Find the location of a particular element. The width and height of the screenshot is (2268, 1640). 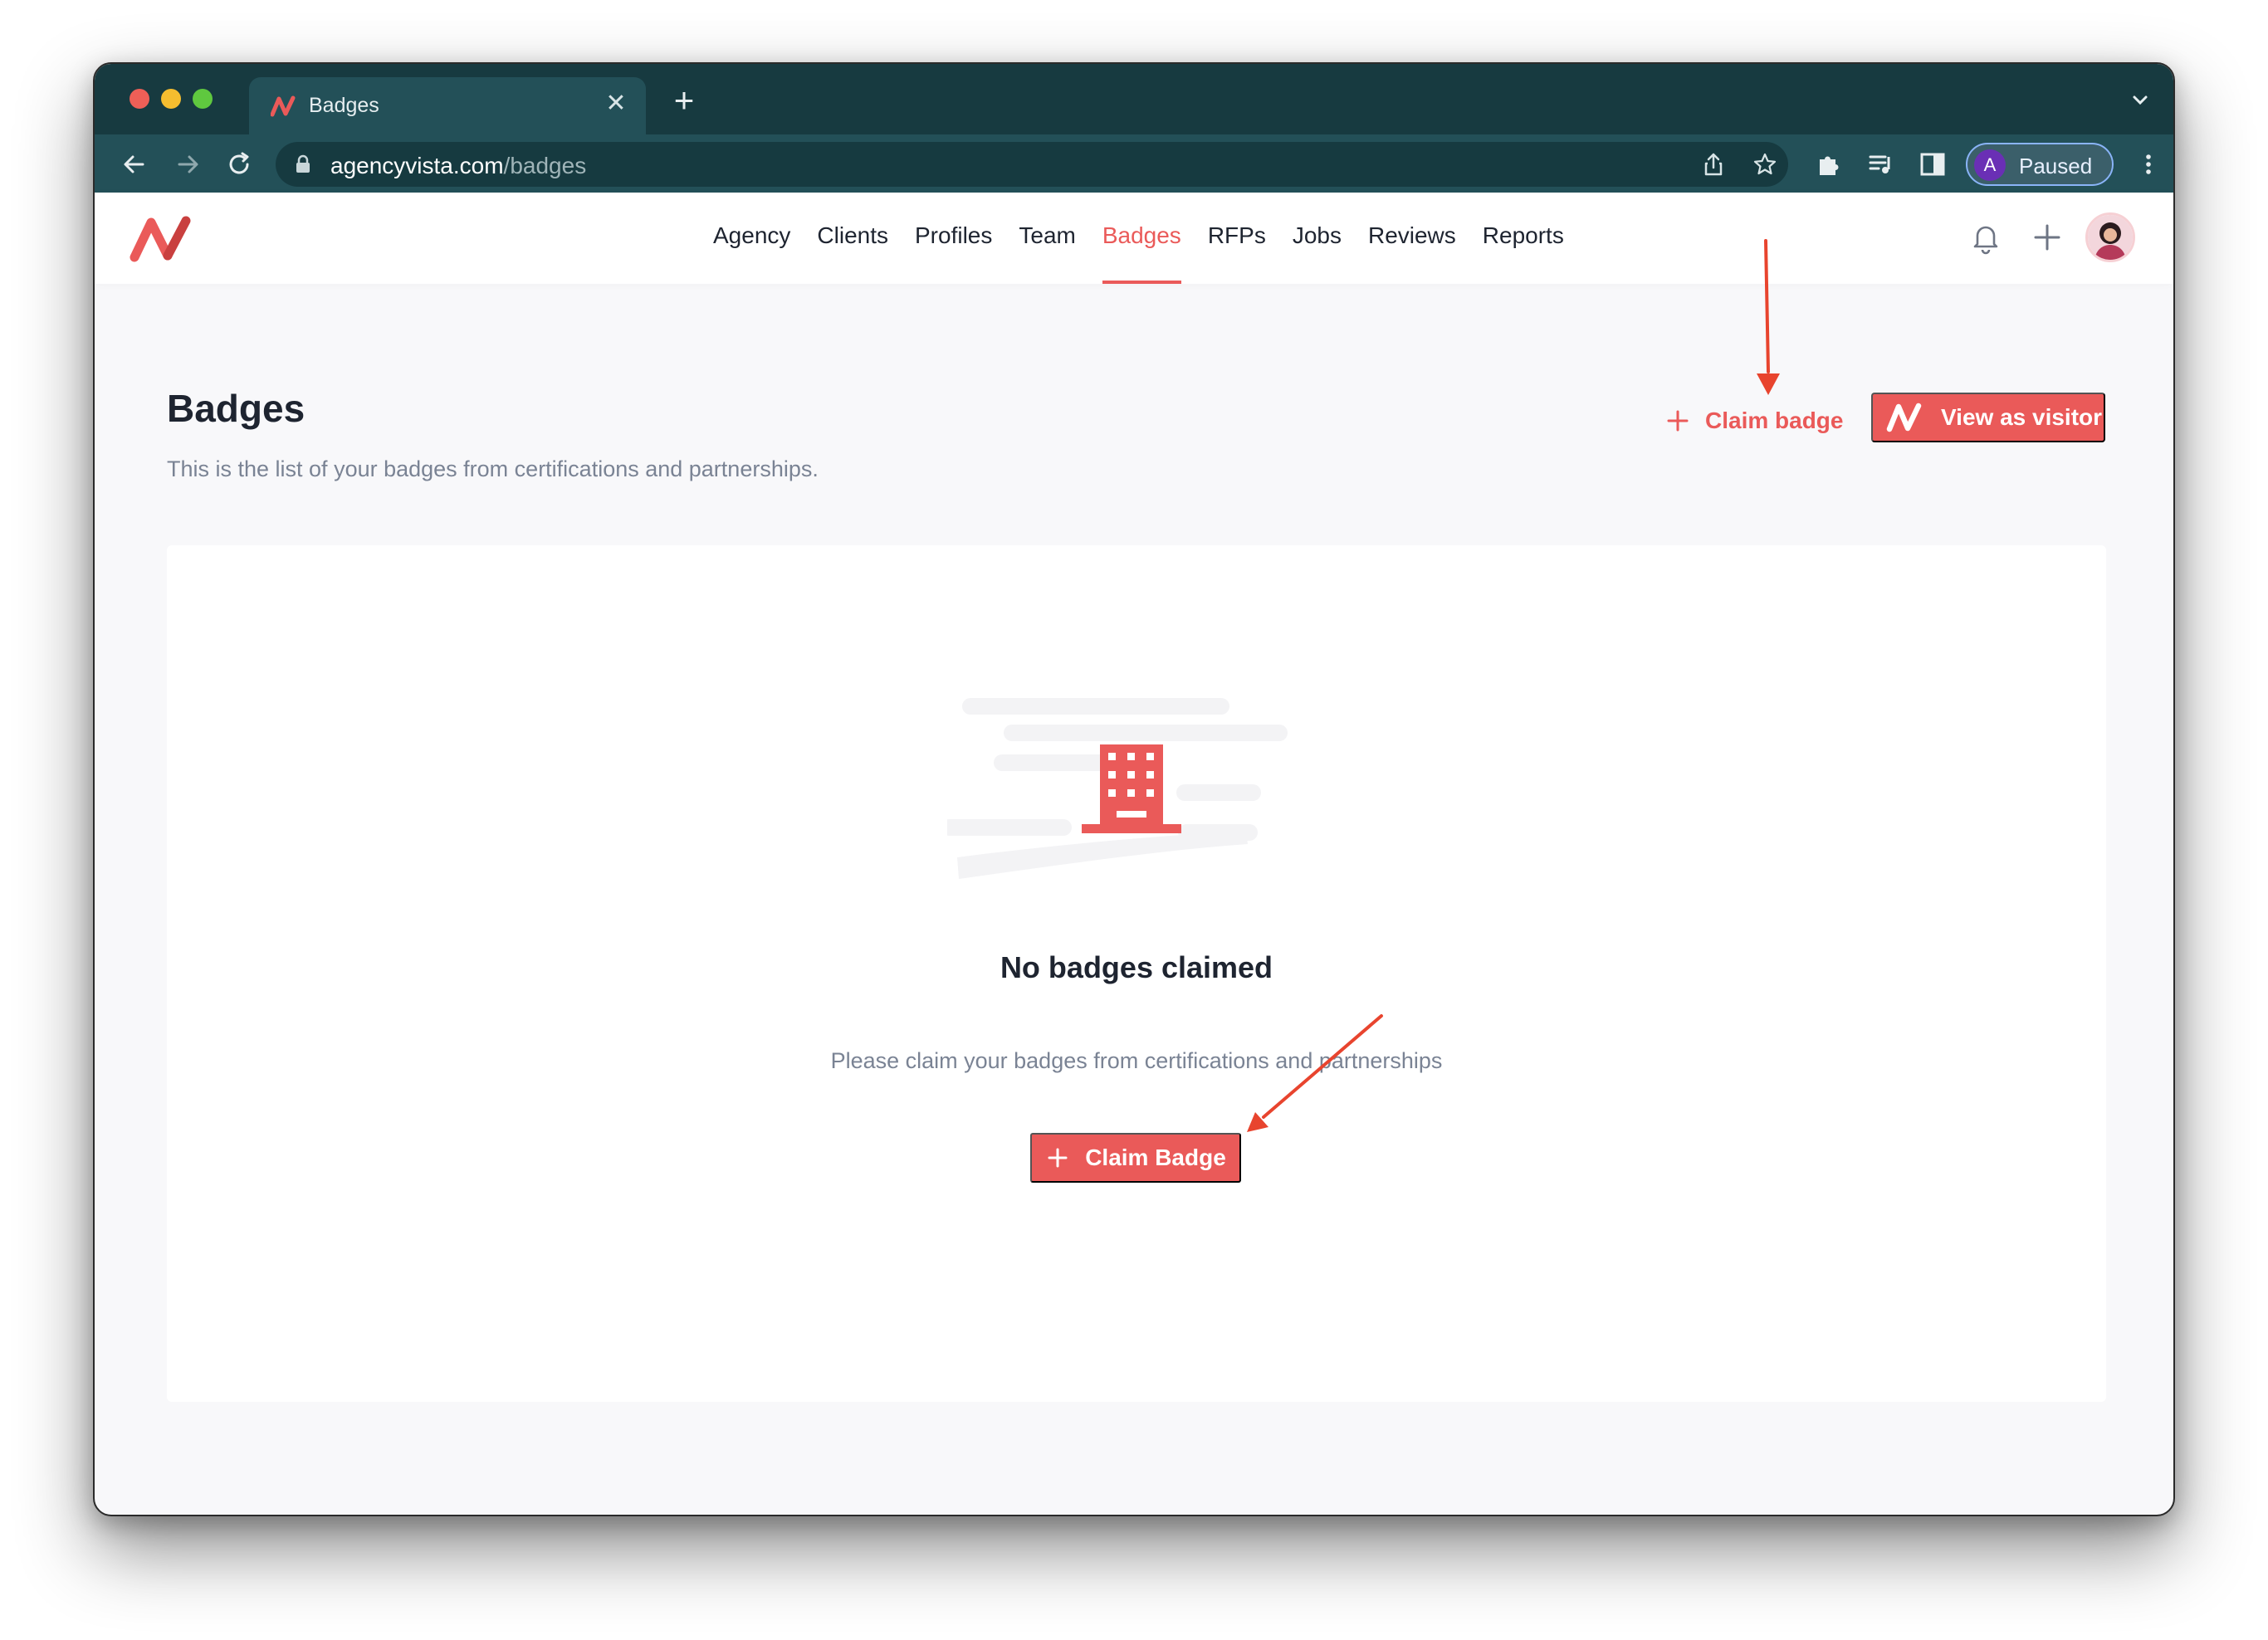

tab-title: Badges is located at coordinates (344, 105).